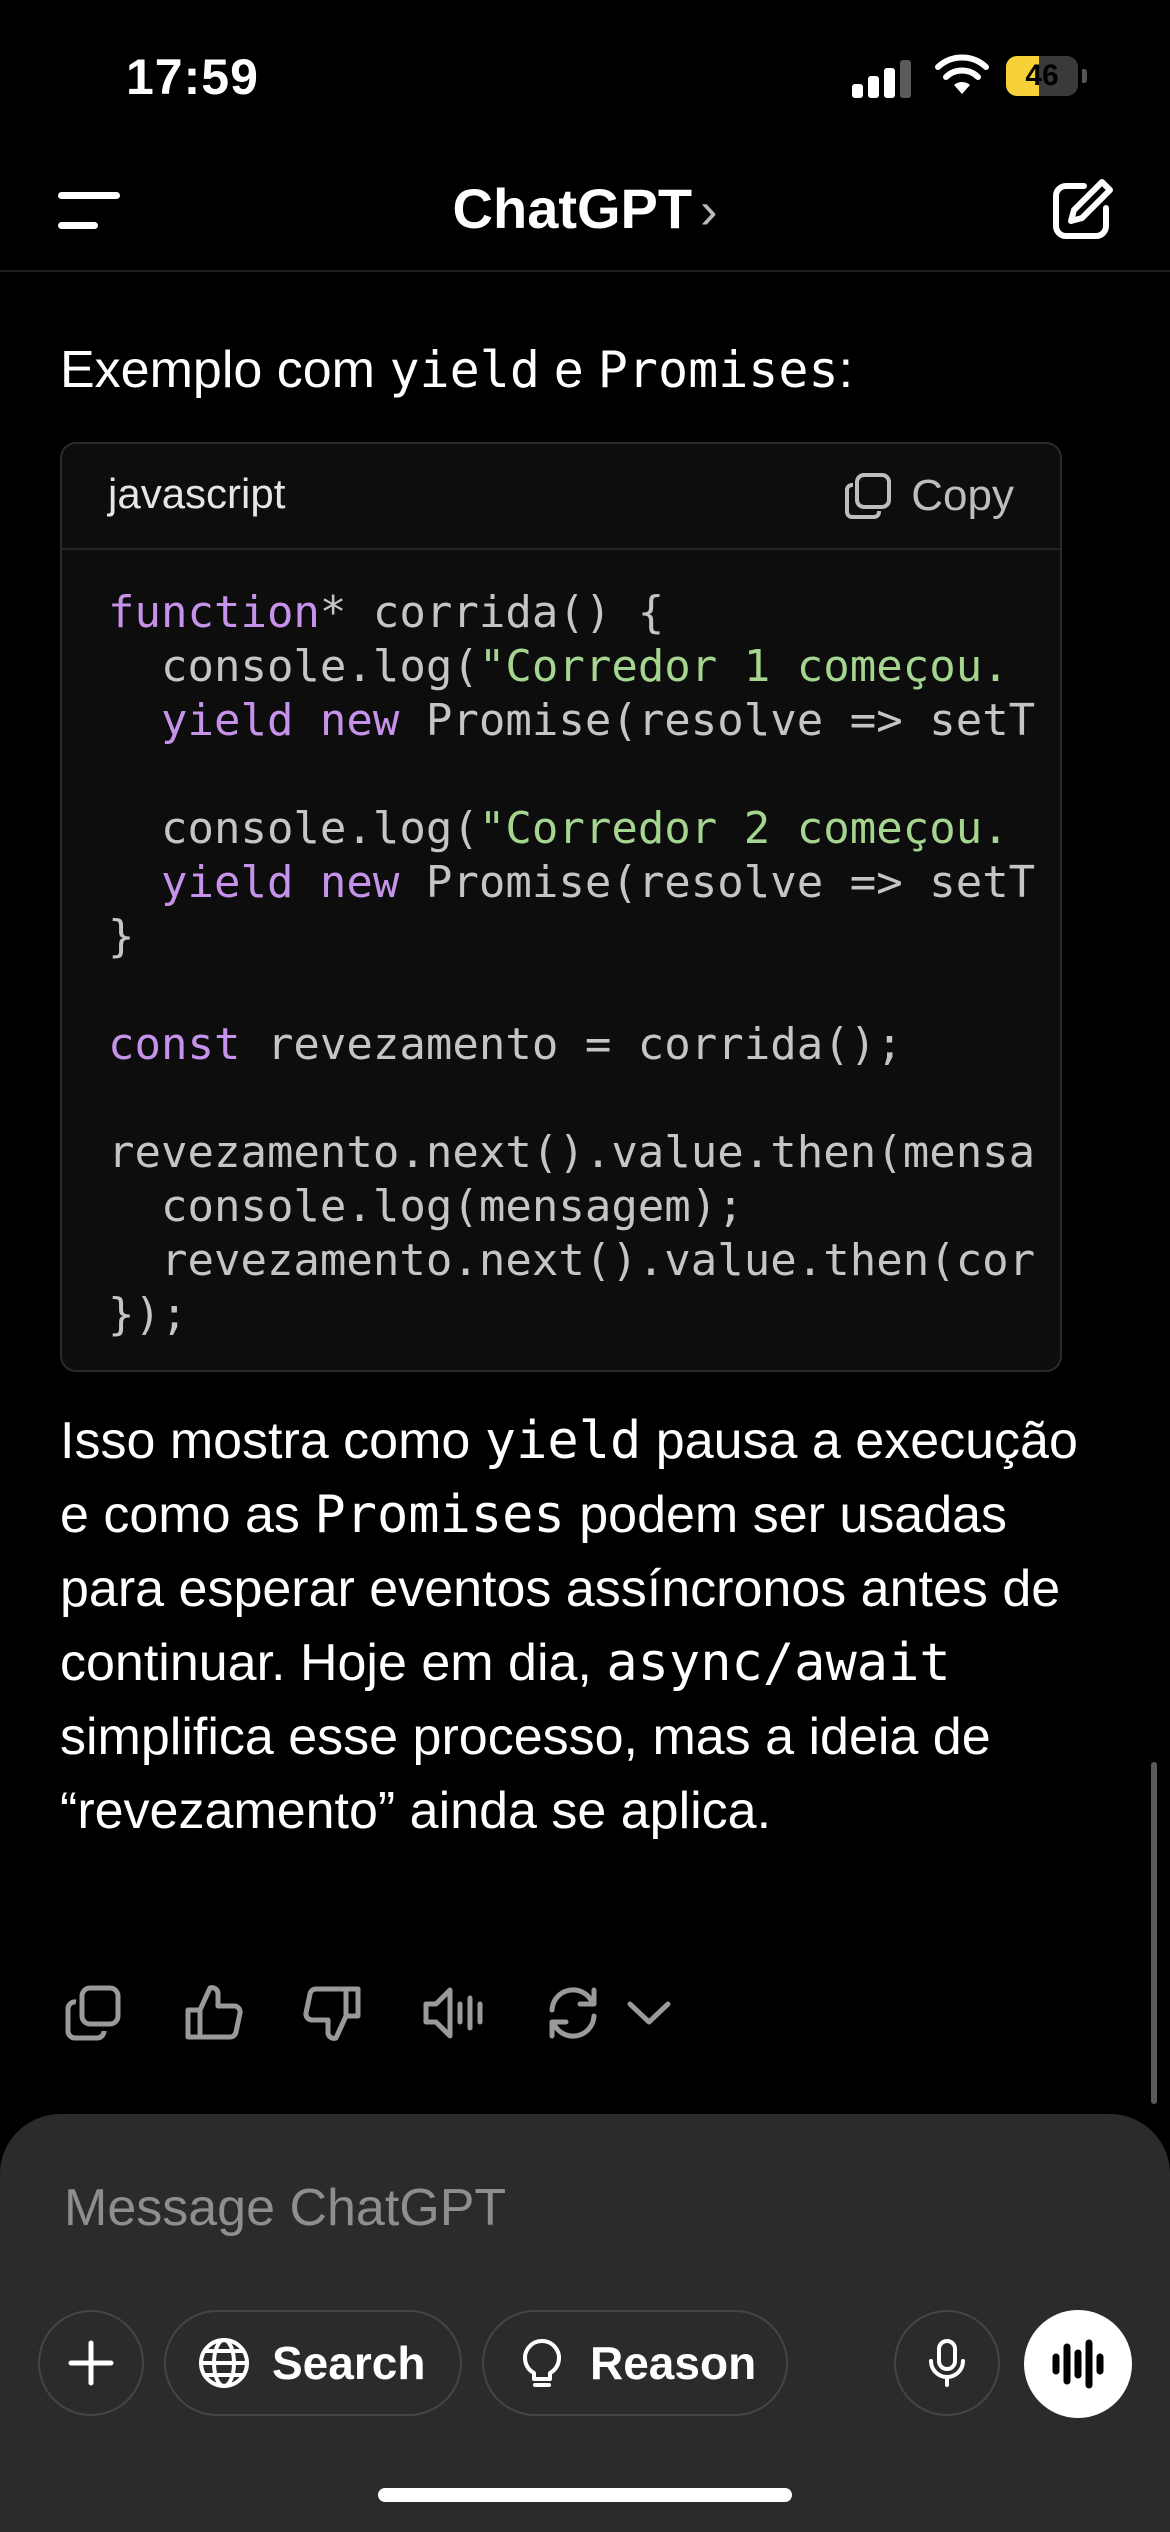  I want to click on copy-message-icon, so click(93, 2013).